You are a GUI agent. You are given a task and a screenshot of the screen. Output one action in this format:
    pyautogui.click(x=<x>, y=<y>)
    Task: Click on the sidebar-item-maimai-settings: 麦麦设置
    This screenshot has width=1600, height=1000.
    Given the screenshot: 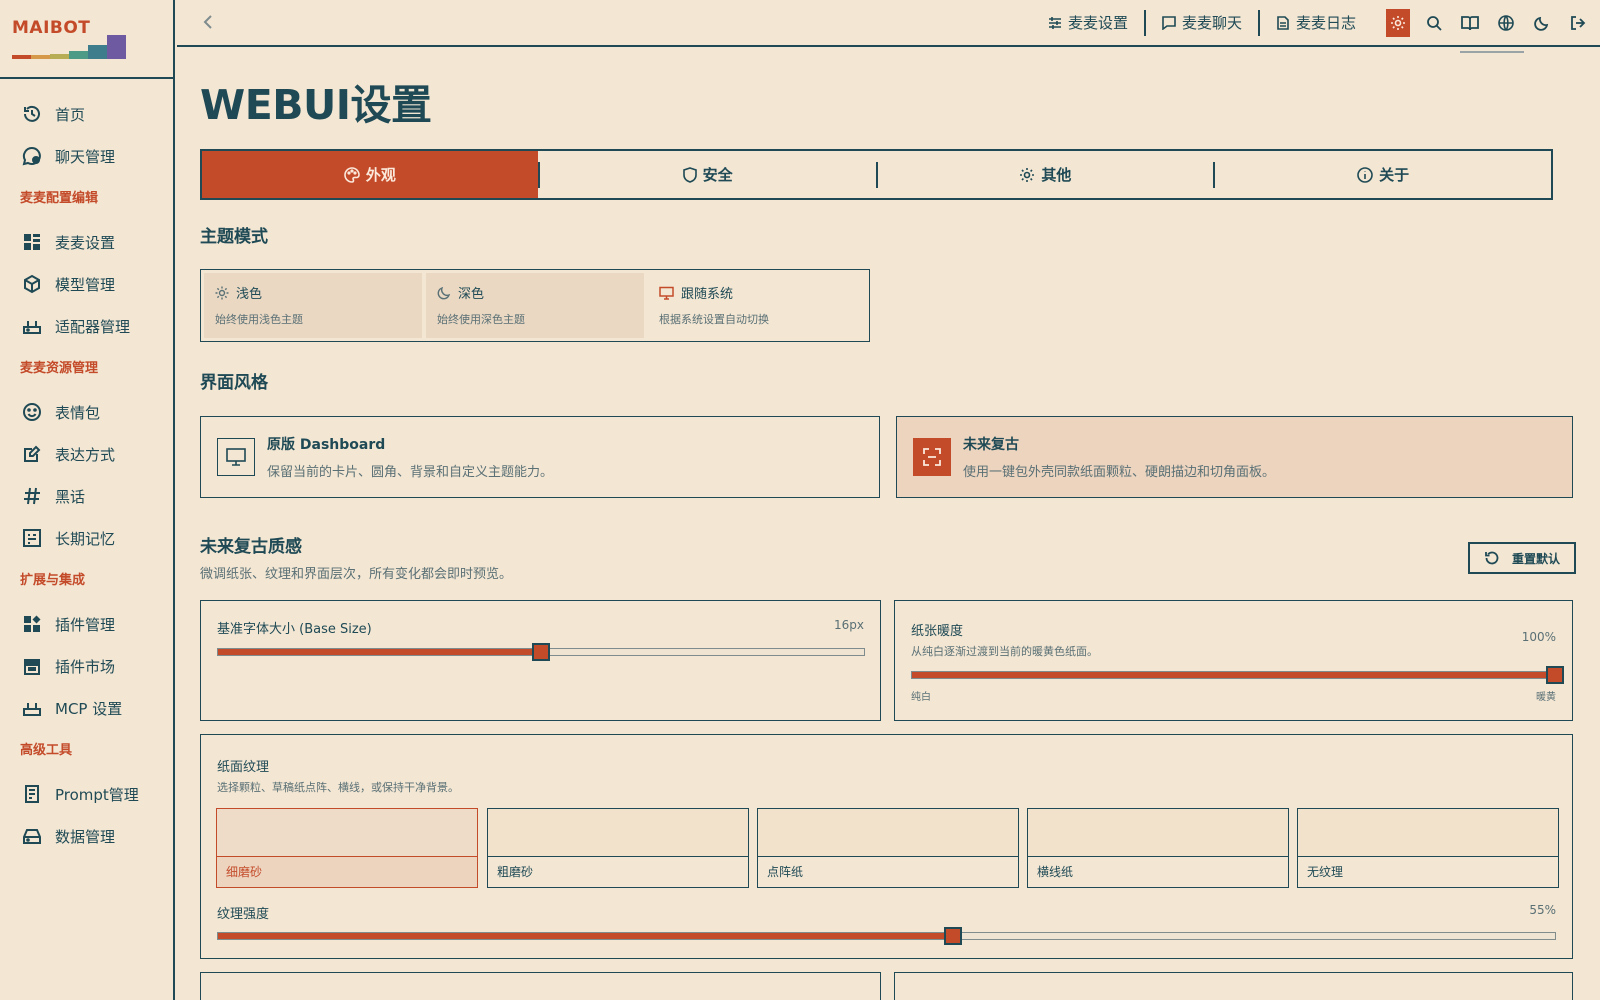 What is the action you would take?
    pyautogui.click(x=86, y=242)
    